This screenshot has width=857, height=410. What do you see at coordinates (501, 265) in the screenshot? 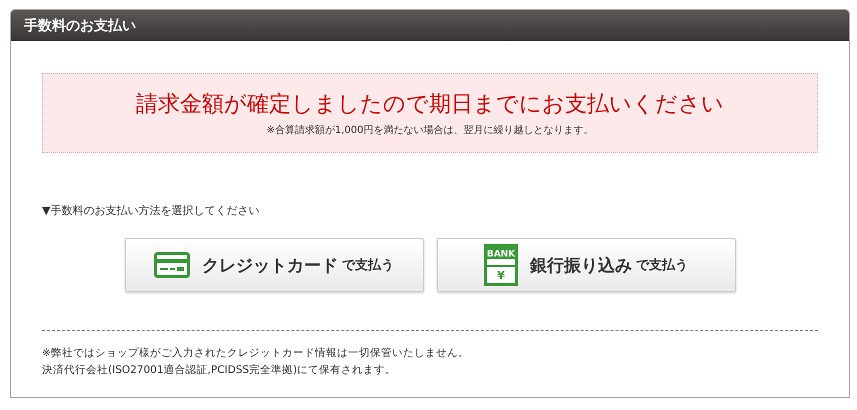
I see `bank-icon: BANK ¥` at bounding box center [501, 265].